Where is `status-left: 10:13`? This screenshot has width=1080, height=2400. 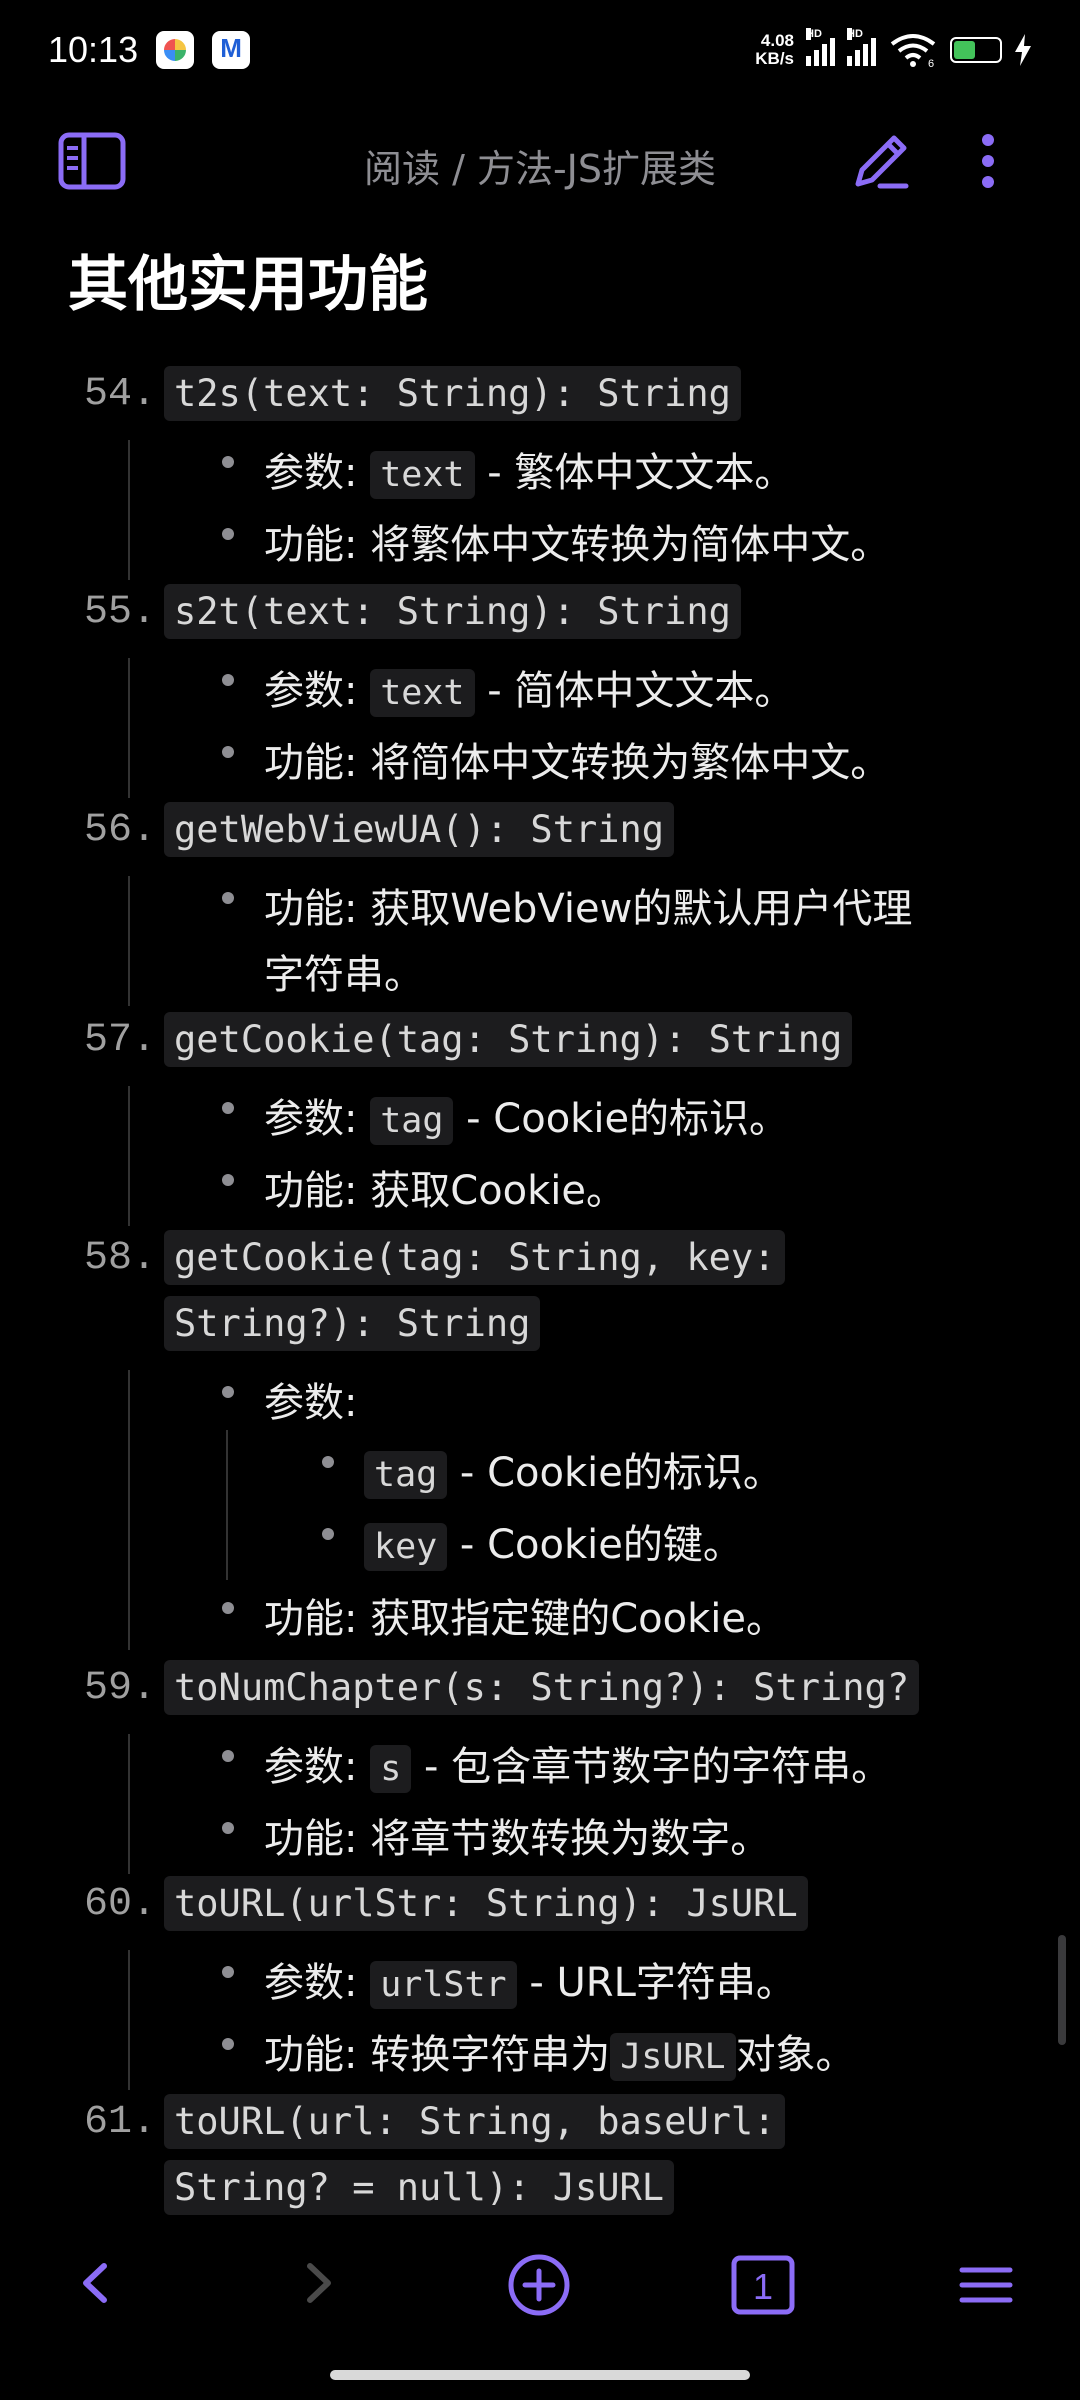
status-left: 10:13 is located at coordinates (149, 50).